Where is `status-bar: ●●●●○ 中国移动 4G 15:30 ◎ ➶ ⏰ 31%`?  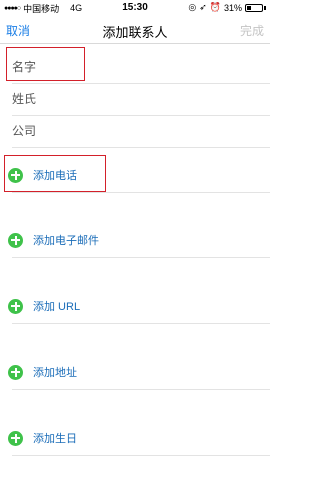
status-bar: ●●●●○ 中国移动 4G 15:30 ◎ ➶ ⏰ 31% is located at coordinates (135, 8).